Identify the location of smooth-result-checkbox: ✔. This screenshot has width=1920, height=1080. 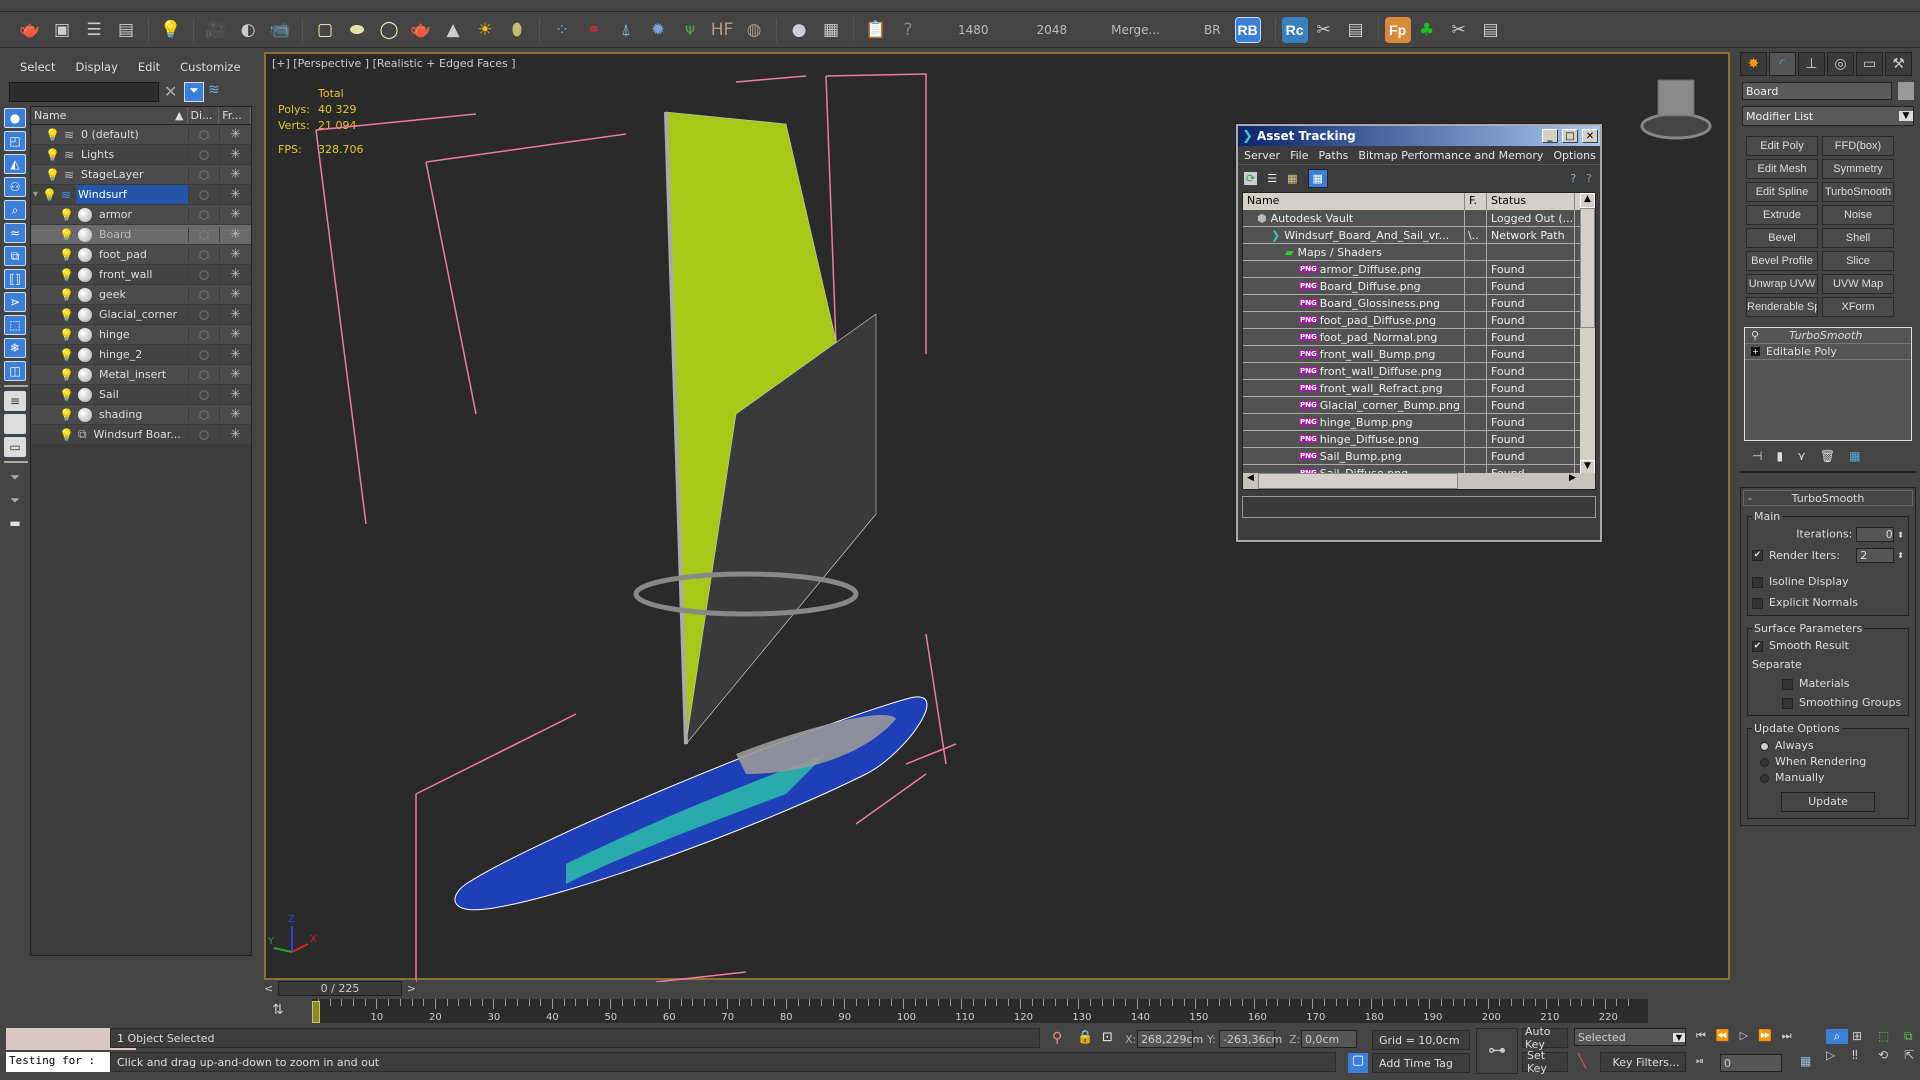
(1757, 646).